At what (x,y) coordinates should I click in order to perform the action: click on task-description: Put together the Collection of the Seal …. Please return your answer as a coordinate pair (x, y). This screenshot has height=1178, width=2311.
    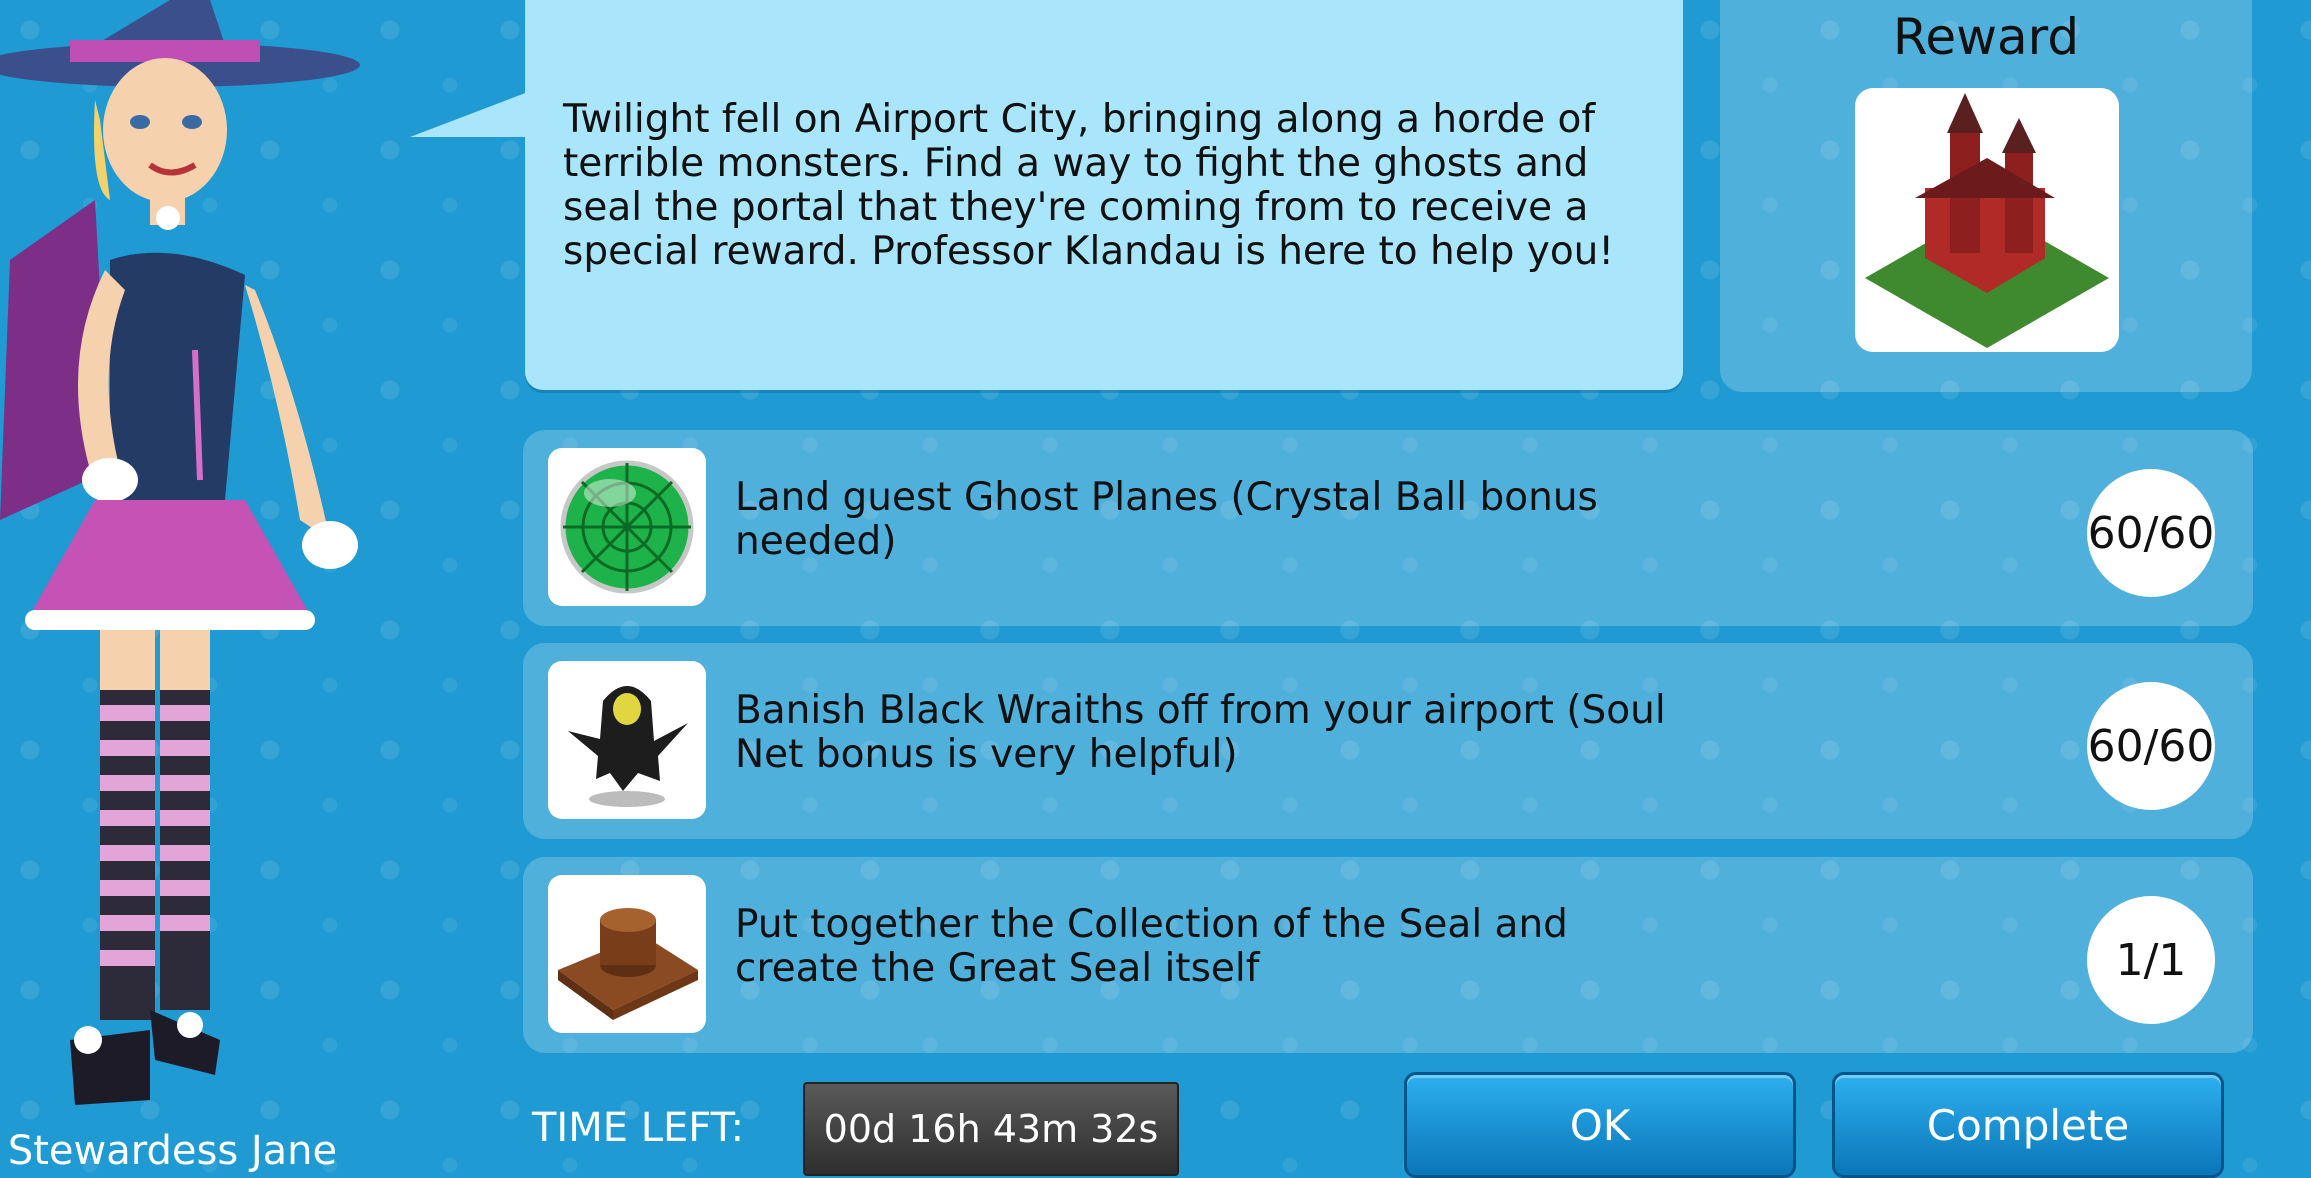
    Looking at the image, I should click on (1151, 946).